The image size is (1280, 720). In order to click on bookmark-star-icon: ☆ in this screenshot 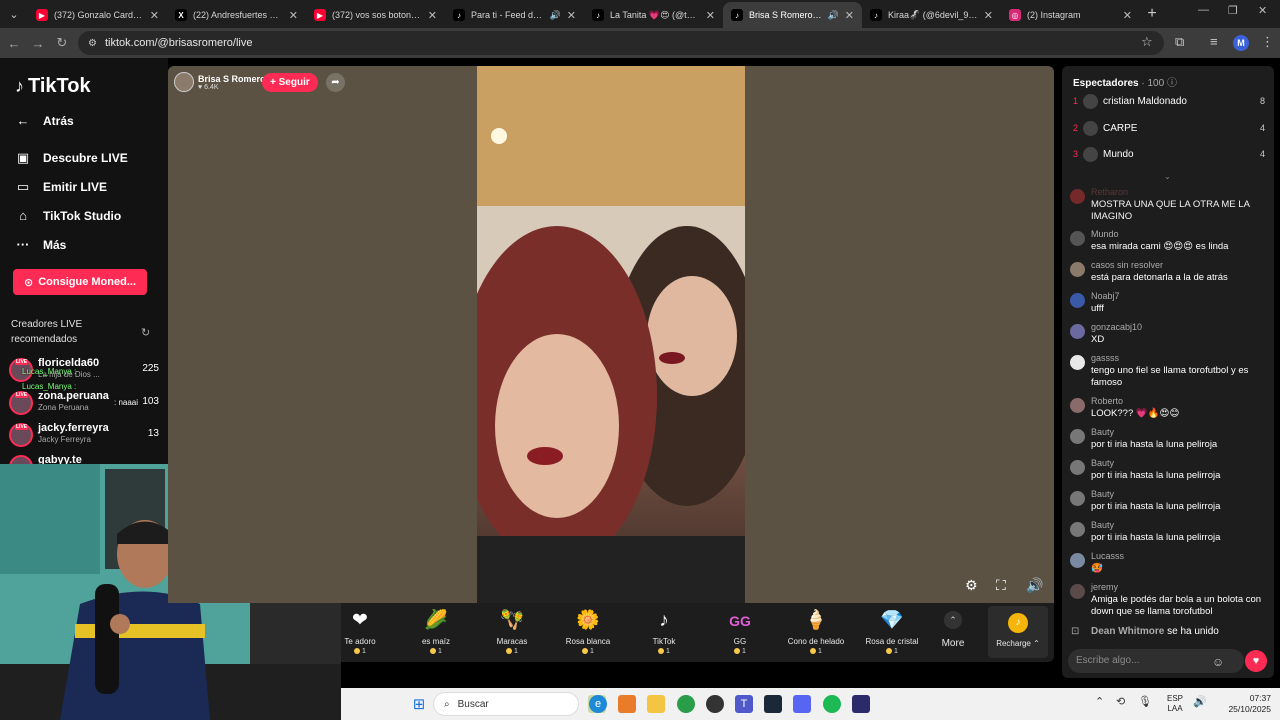, I will do `click(1147, 42)`.